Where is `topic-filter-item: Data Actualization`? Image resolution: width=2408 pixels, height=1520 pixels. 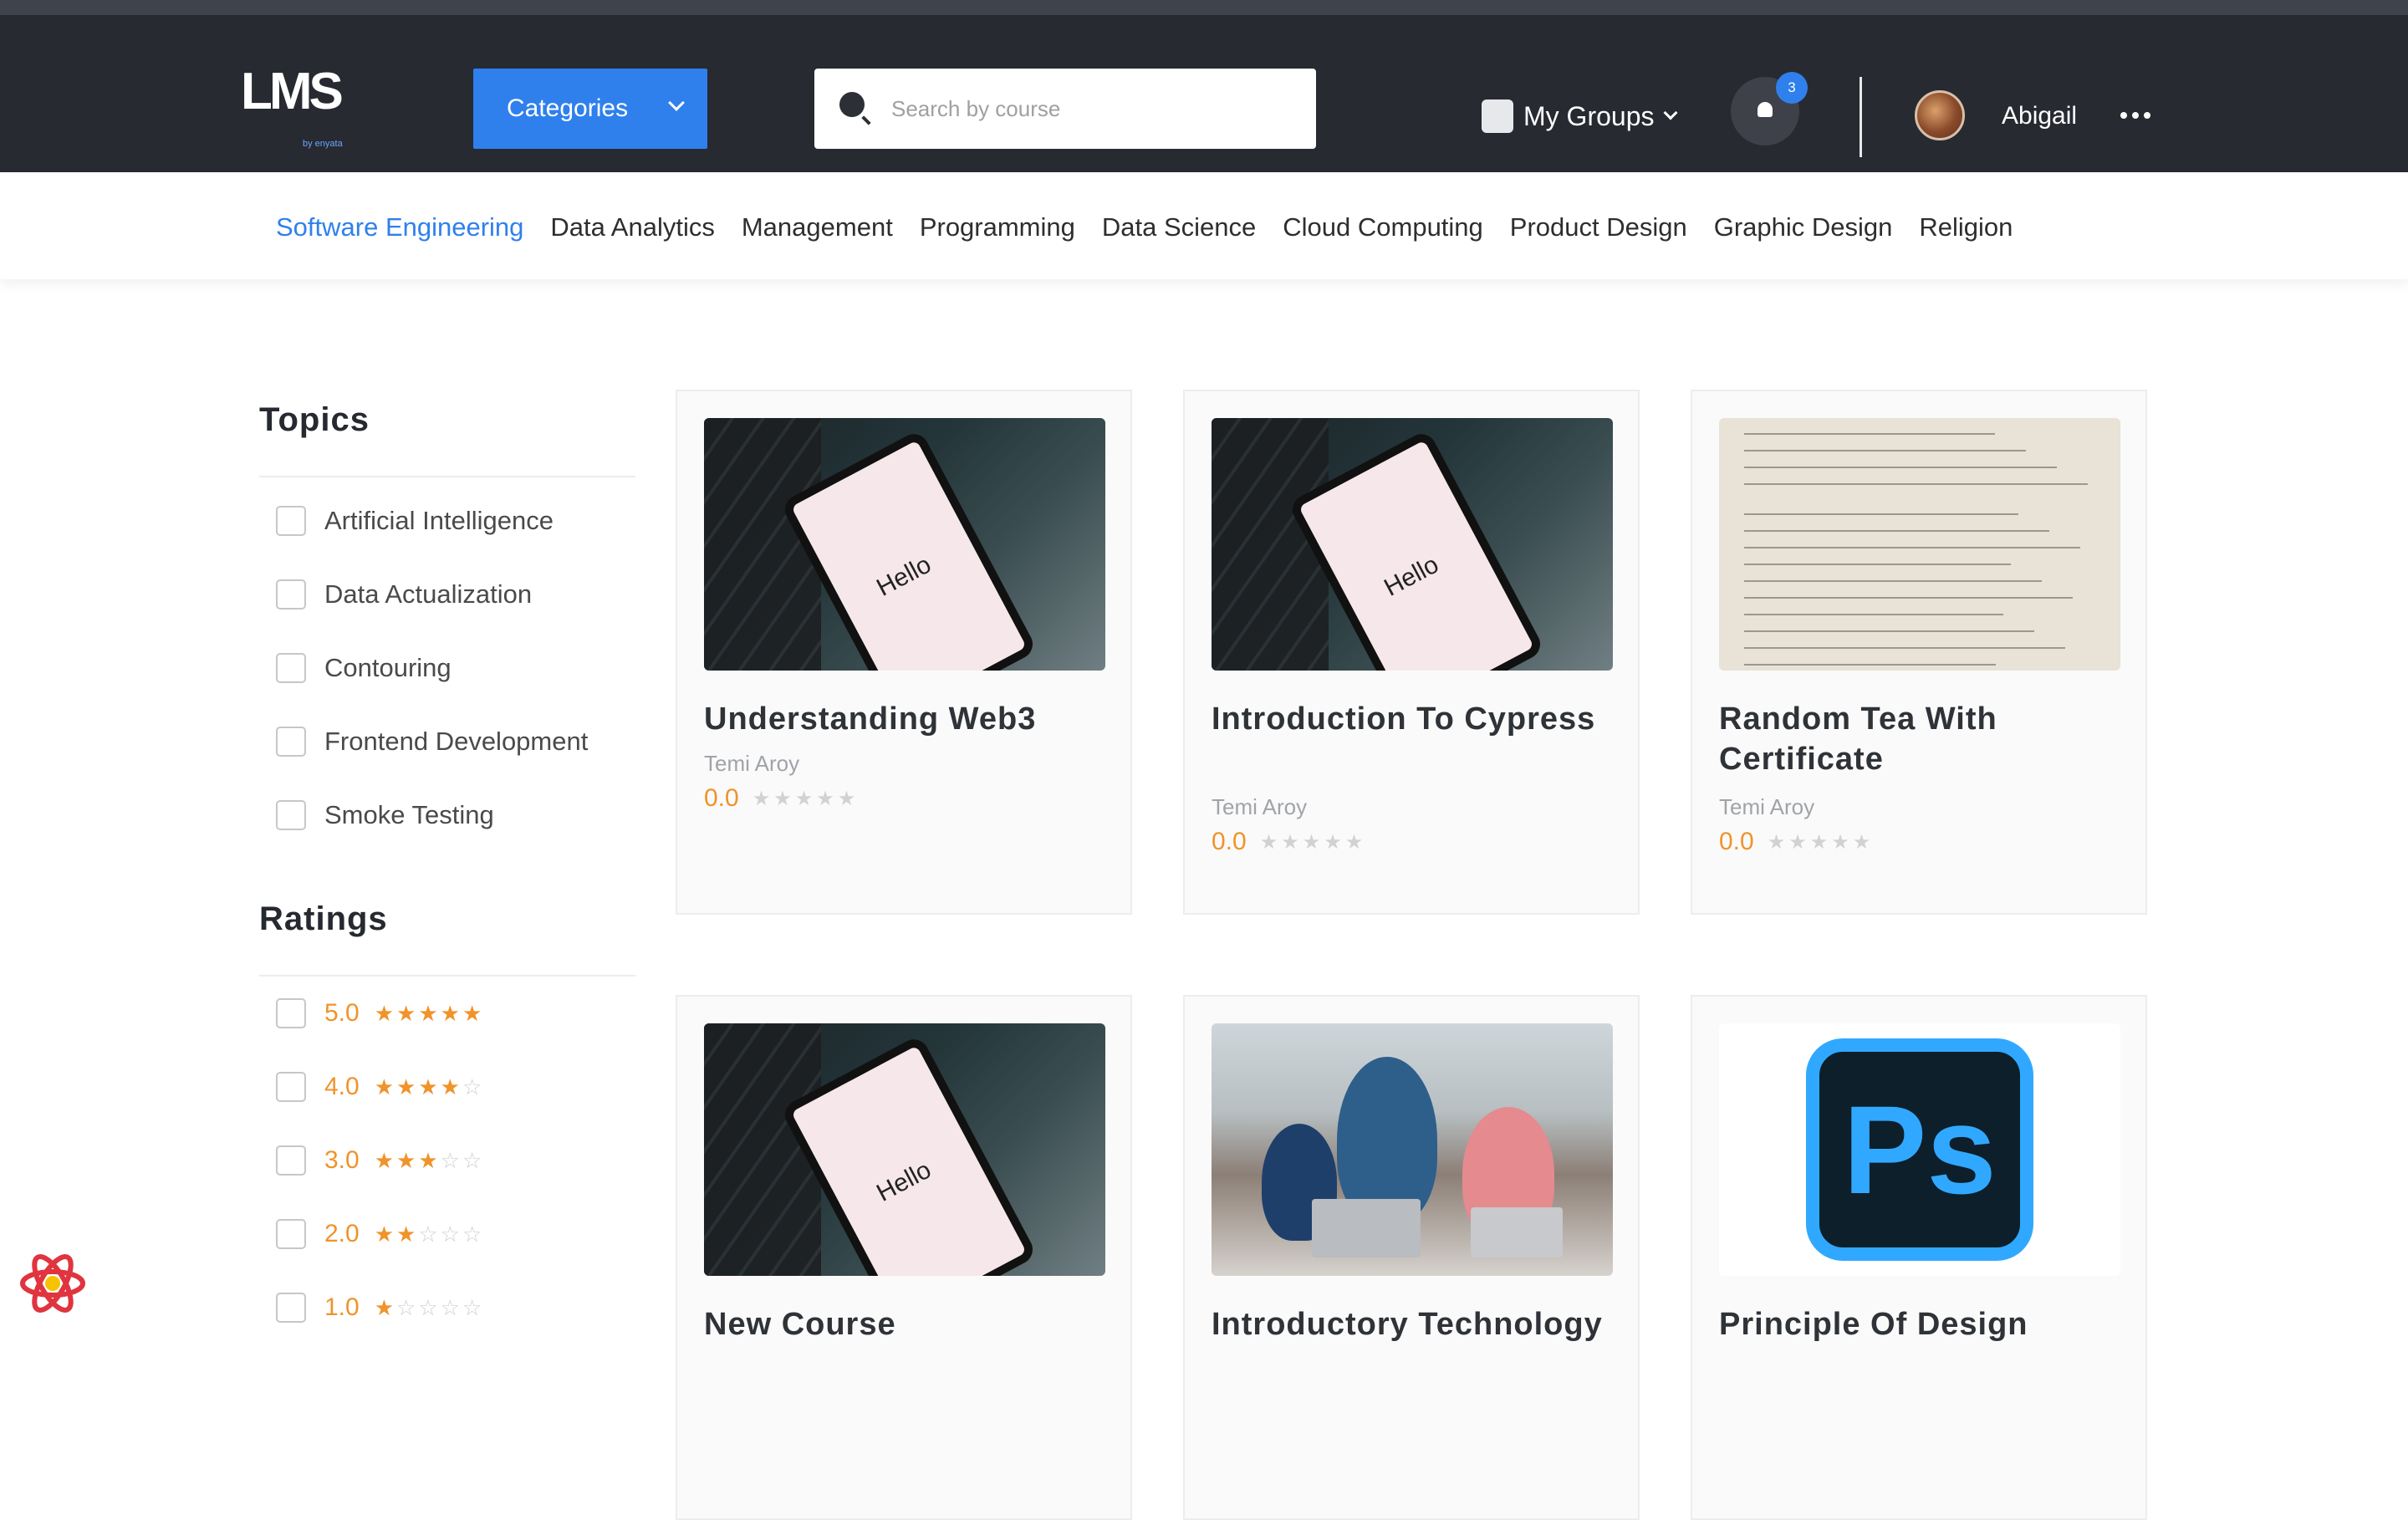 topic-filter-item: Data Actualization is located at coordinates (447, 594).